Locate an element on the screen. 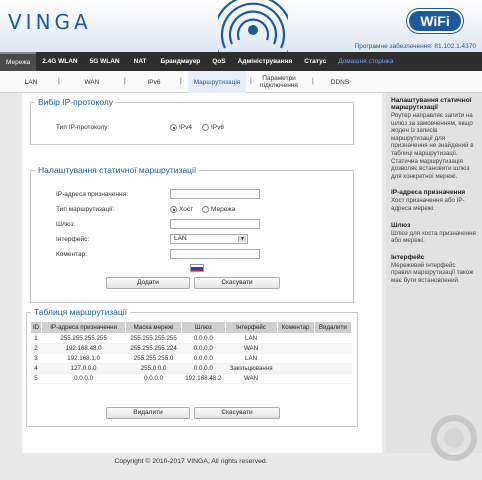 The width and height of the screenshot is (482, 480). subtab-wan: WAN is located at coordinates (92, 82).